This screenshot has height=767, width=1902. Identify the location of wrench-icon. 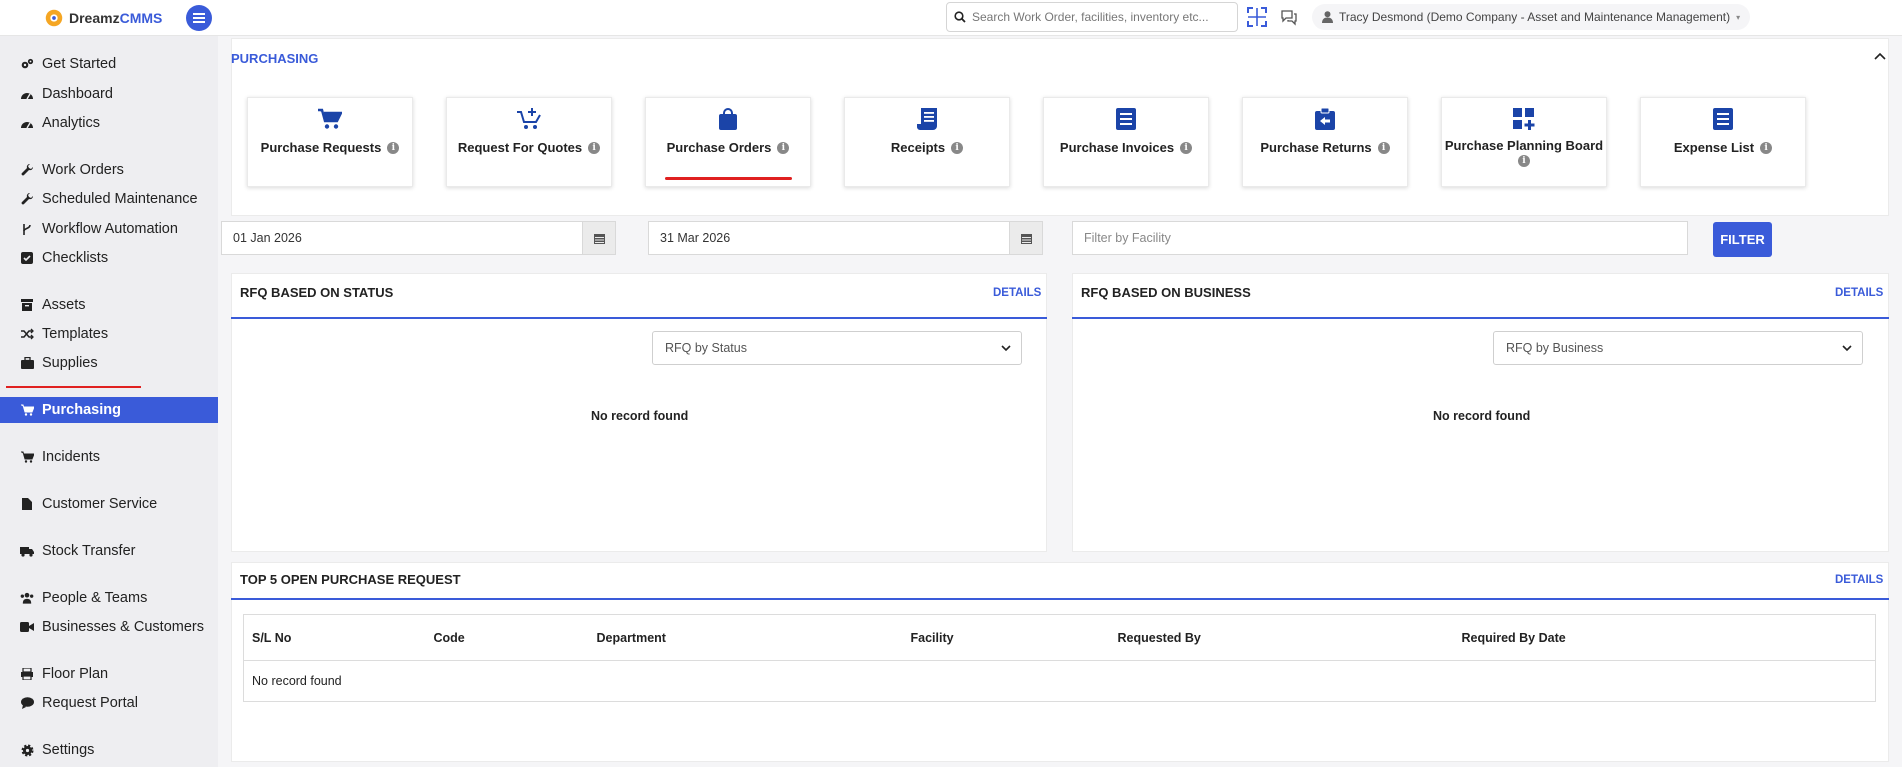
(27, 170).